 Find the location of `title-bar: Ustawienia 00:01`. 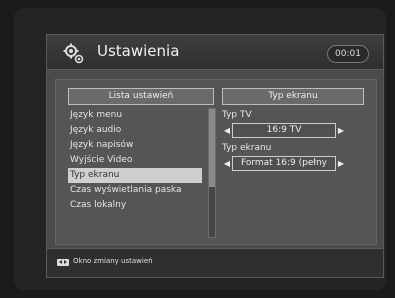

title-bar: Ustawienia 00:01 is located at coordinates (215, 52).